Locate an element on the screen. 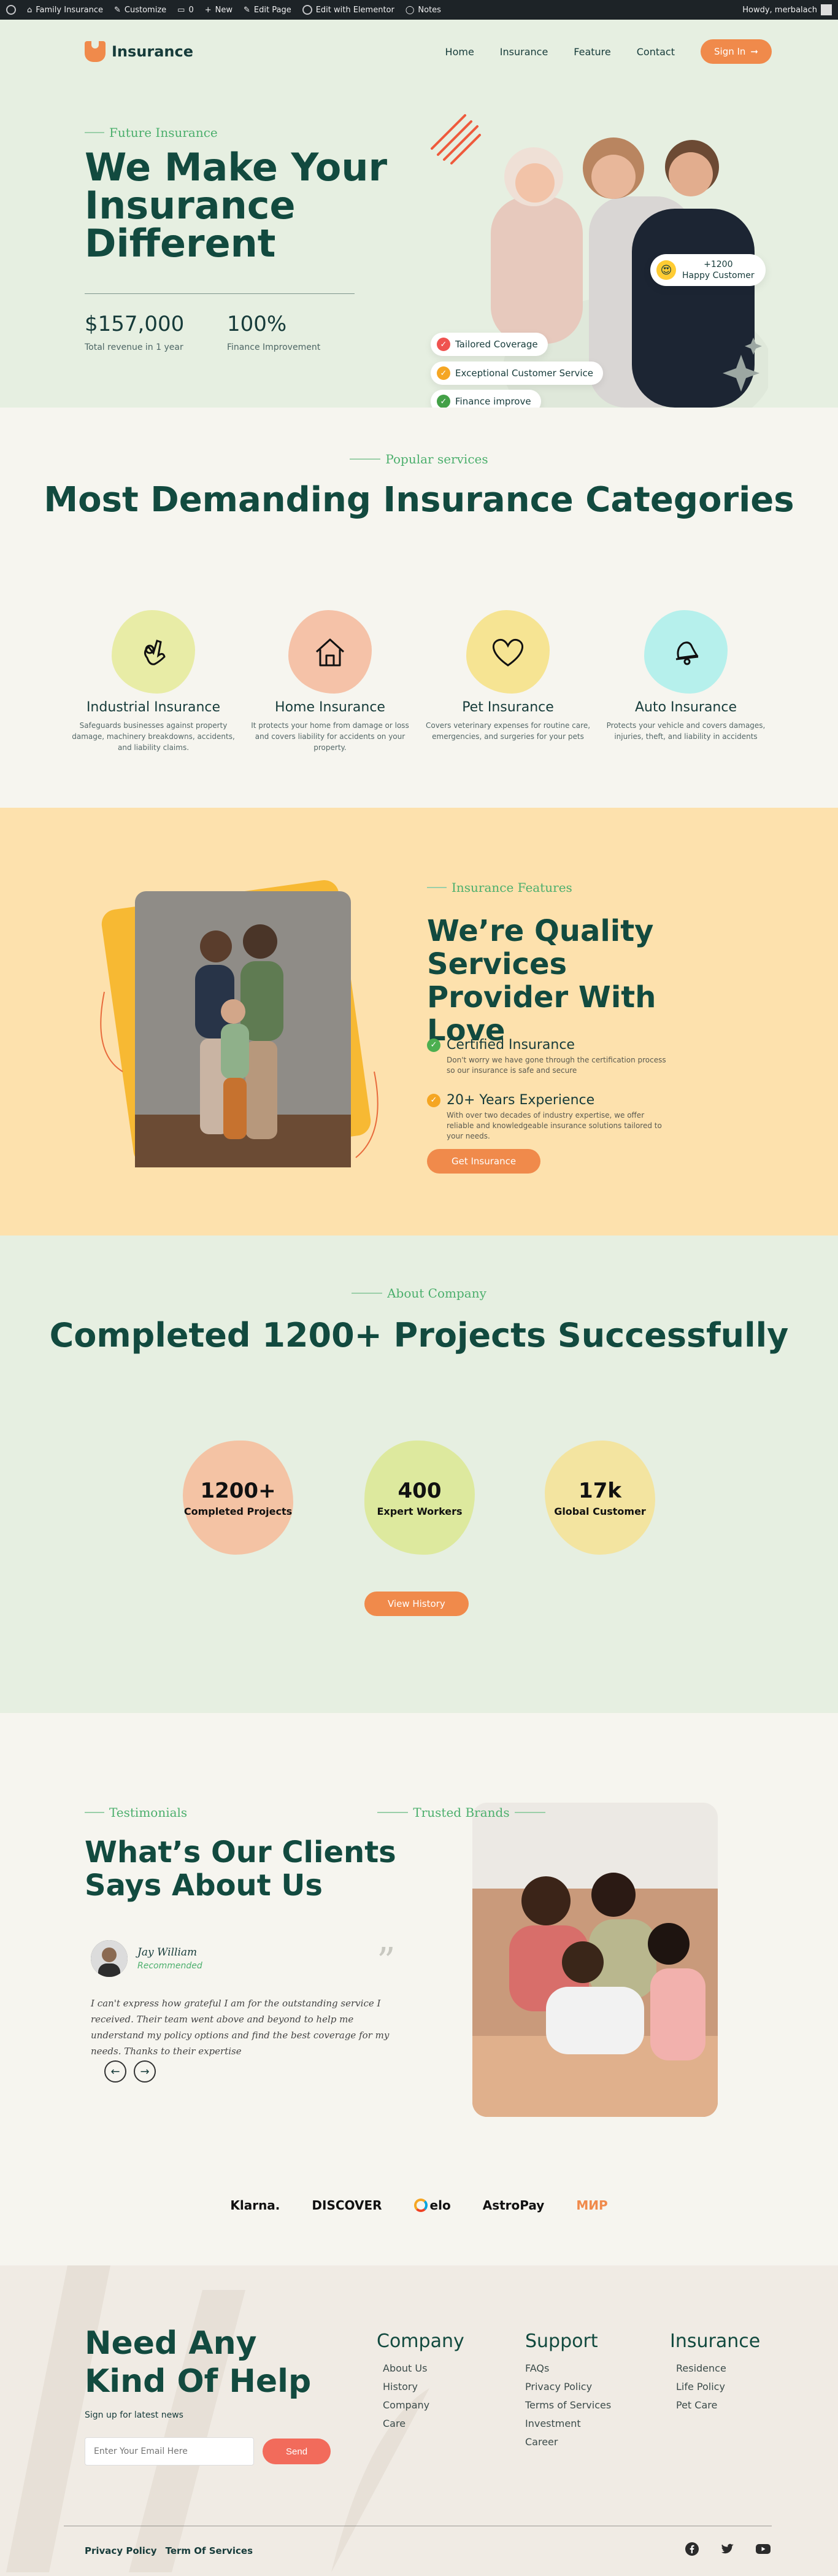  footer-link: History is located at coordinates (420, 2387).